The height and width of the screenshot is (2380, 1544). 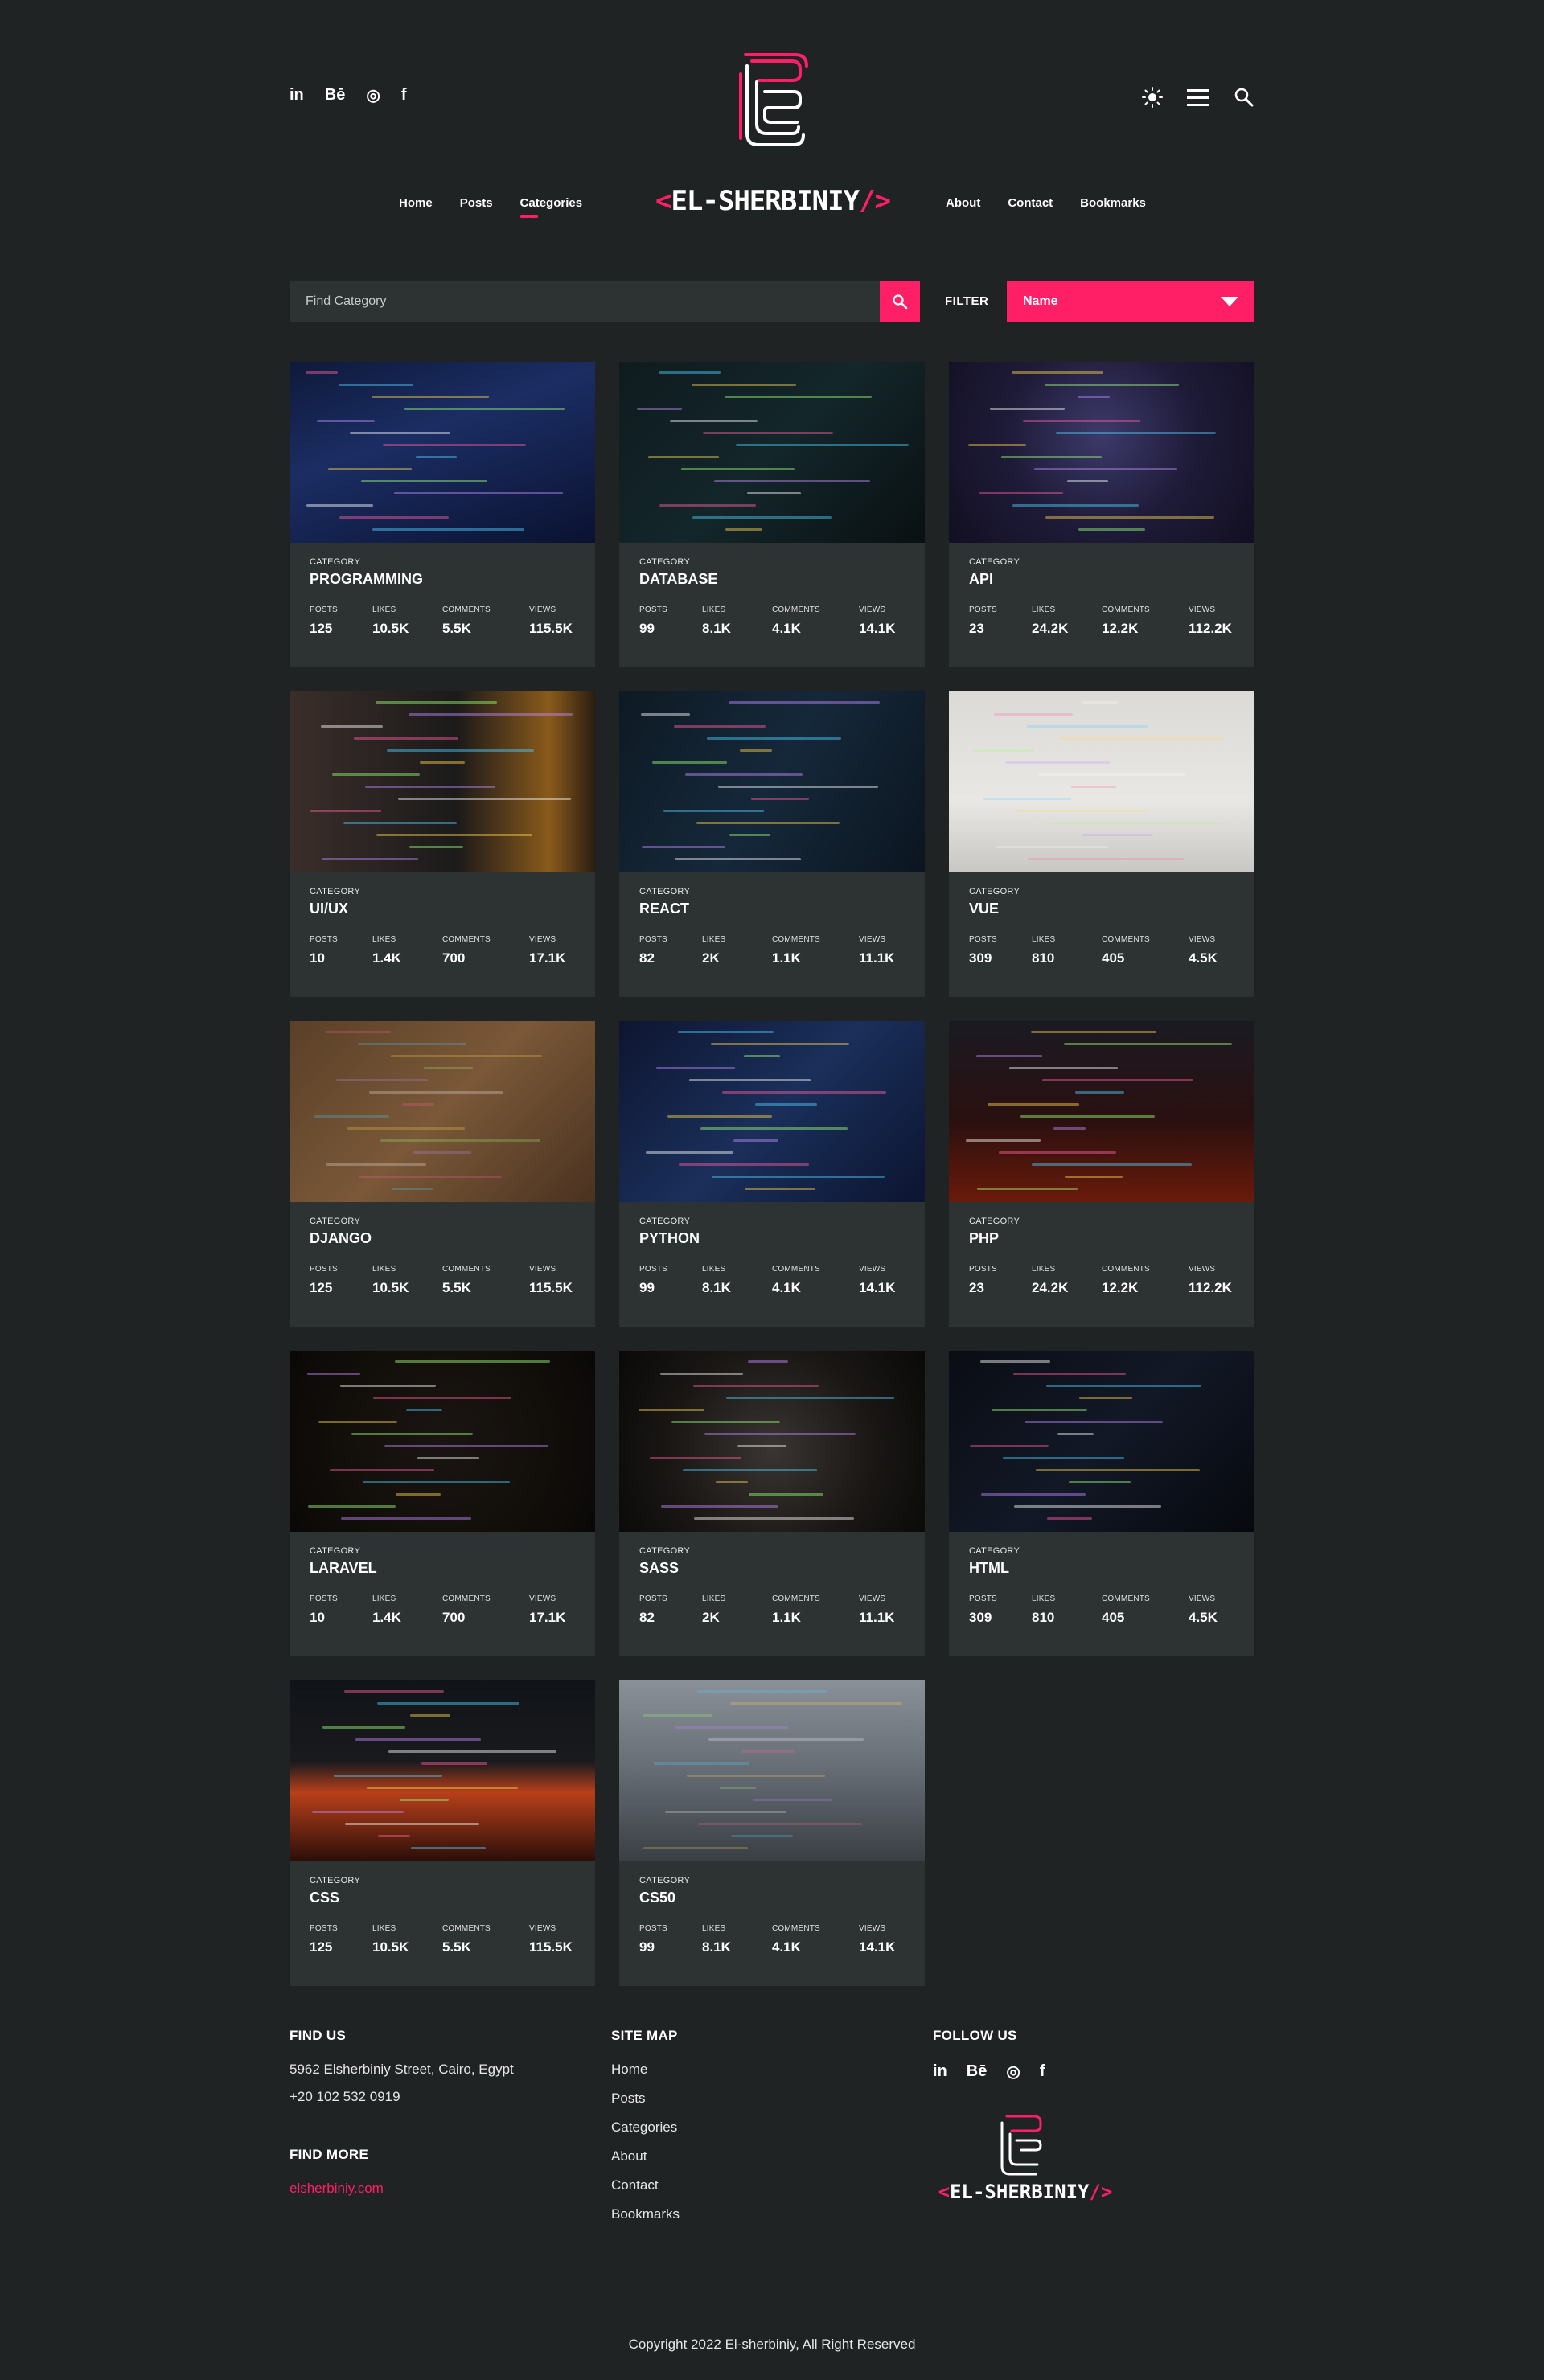 What do you see at coordinates (877, 1939) in the screenshot?
I see `stat-views: VIEWS 14.1K` at bounding box center [877, 1939].